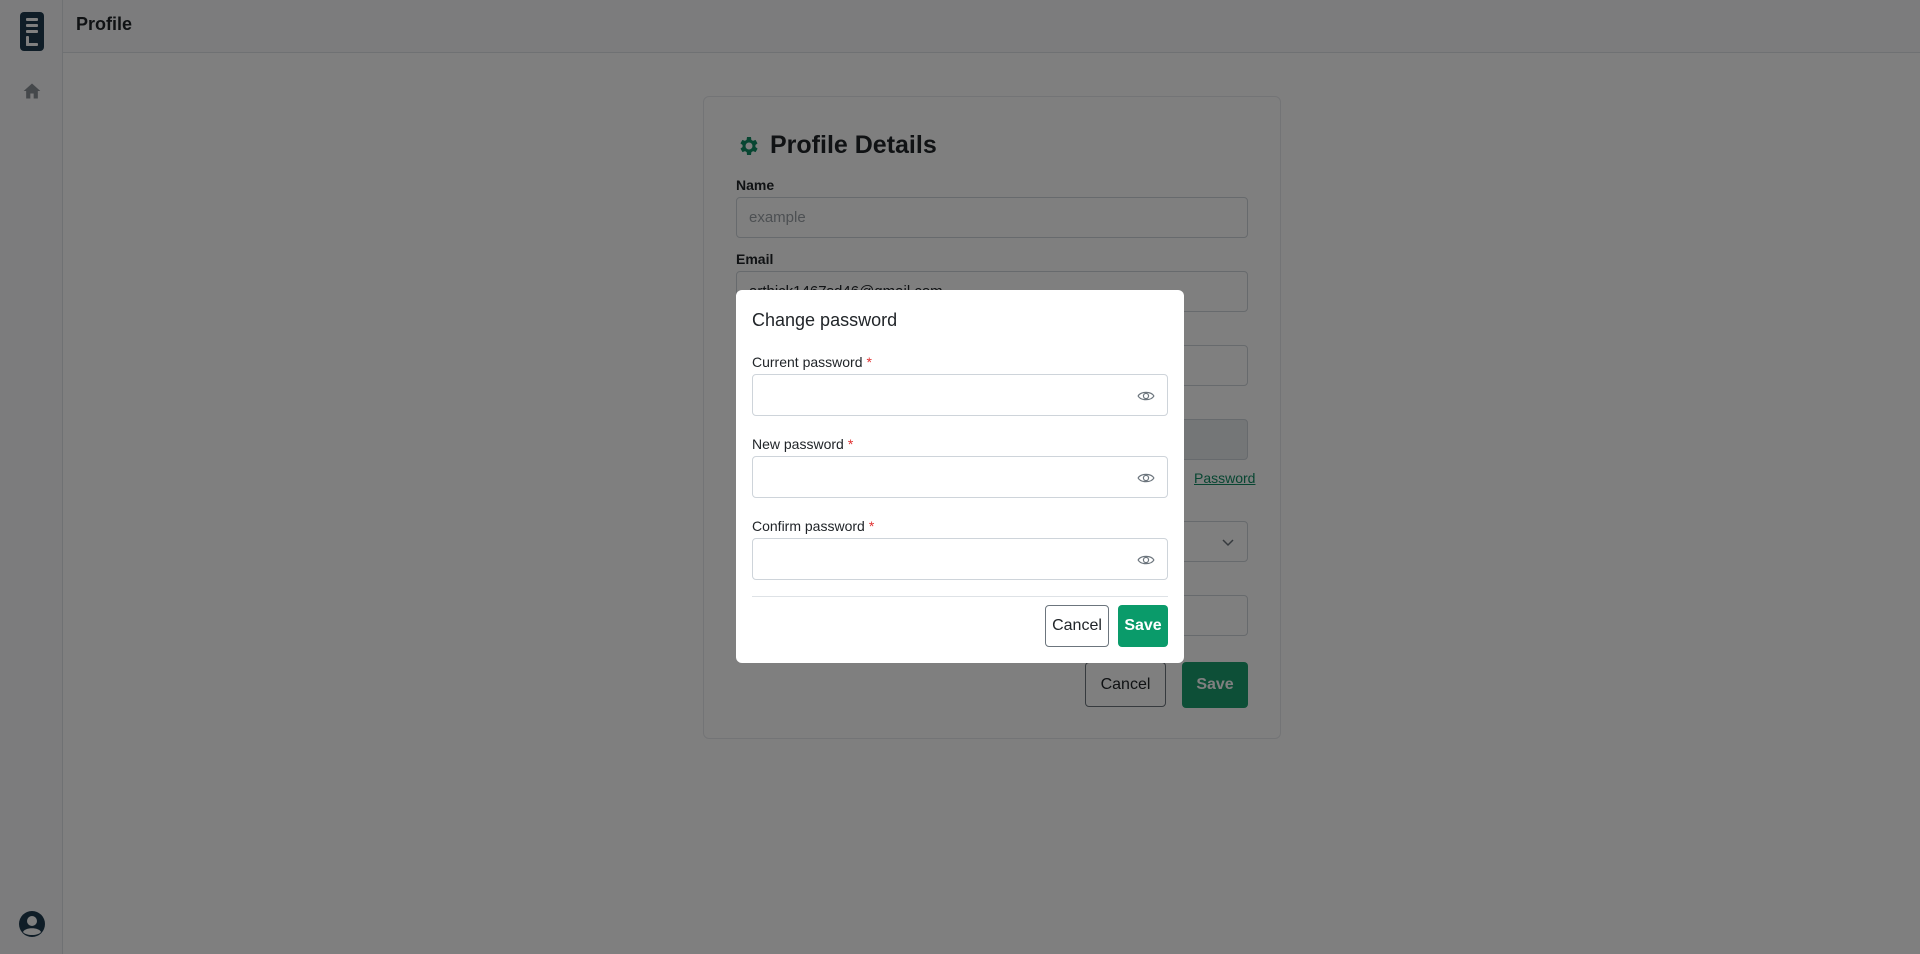 The height and width of the screenshot is (954, 1920). Describe the element at coordinates (798, 444) in the screenshot. I see `new-password-label-text: New password` at that location.